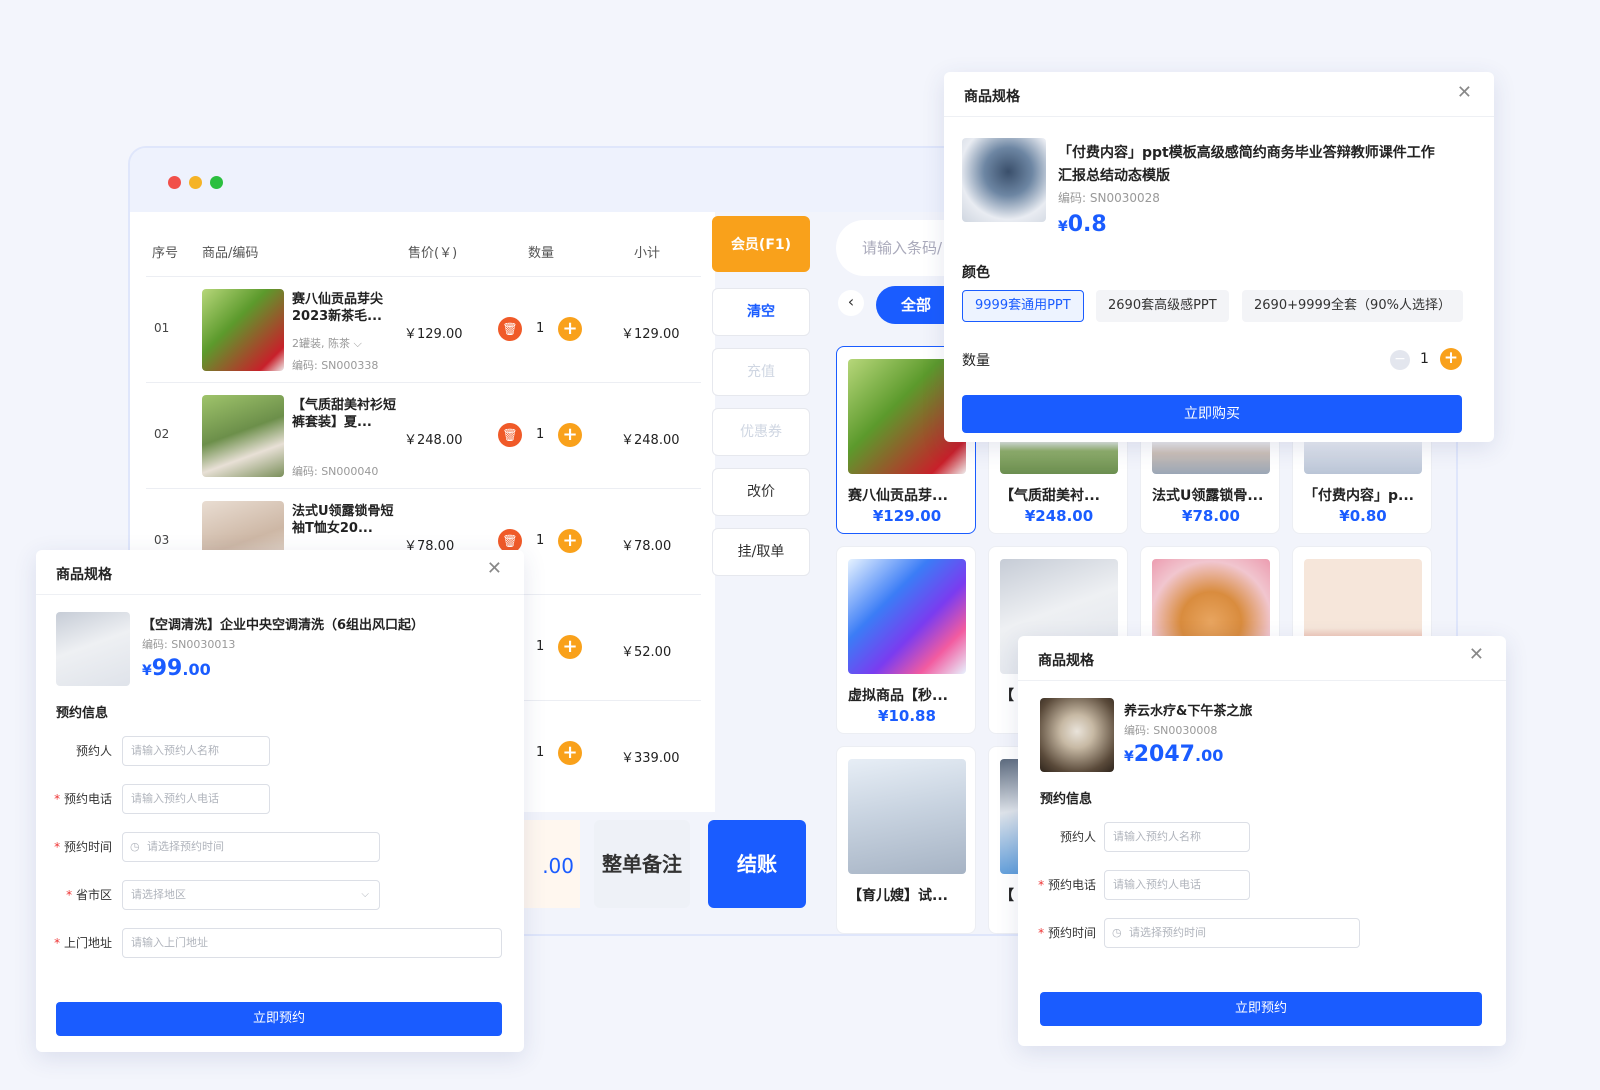  I want to click on buy-now-button: 立即购买, so click(1212, 414).